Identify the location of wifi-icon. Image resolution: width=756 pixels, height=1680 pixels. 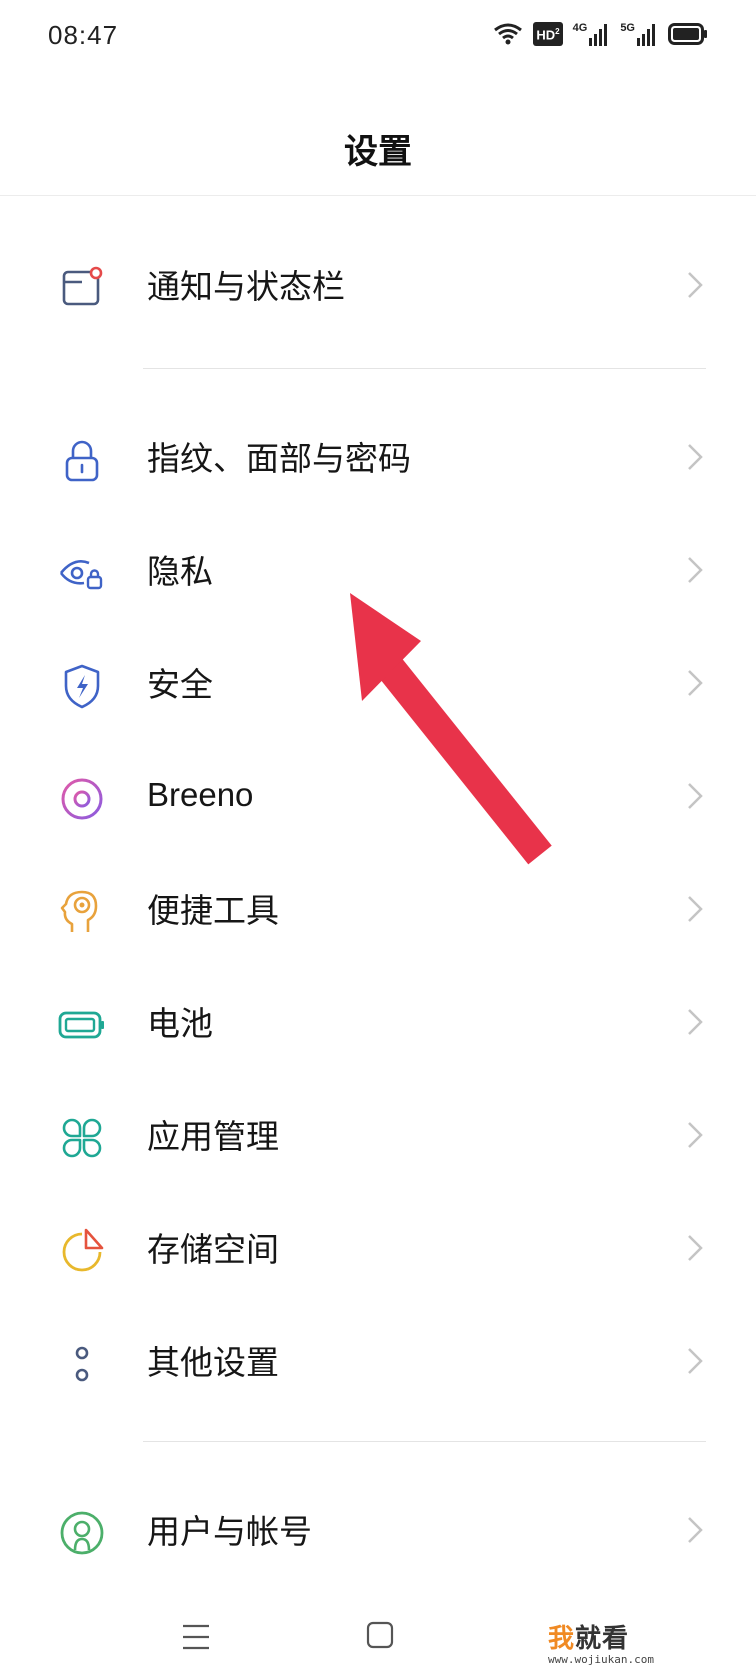
(508, 34).